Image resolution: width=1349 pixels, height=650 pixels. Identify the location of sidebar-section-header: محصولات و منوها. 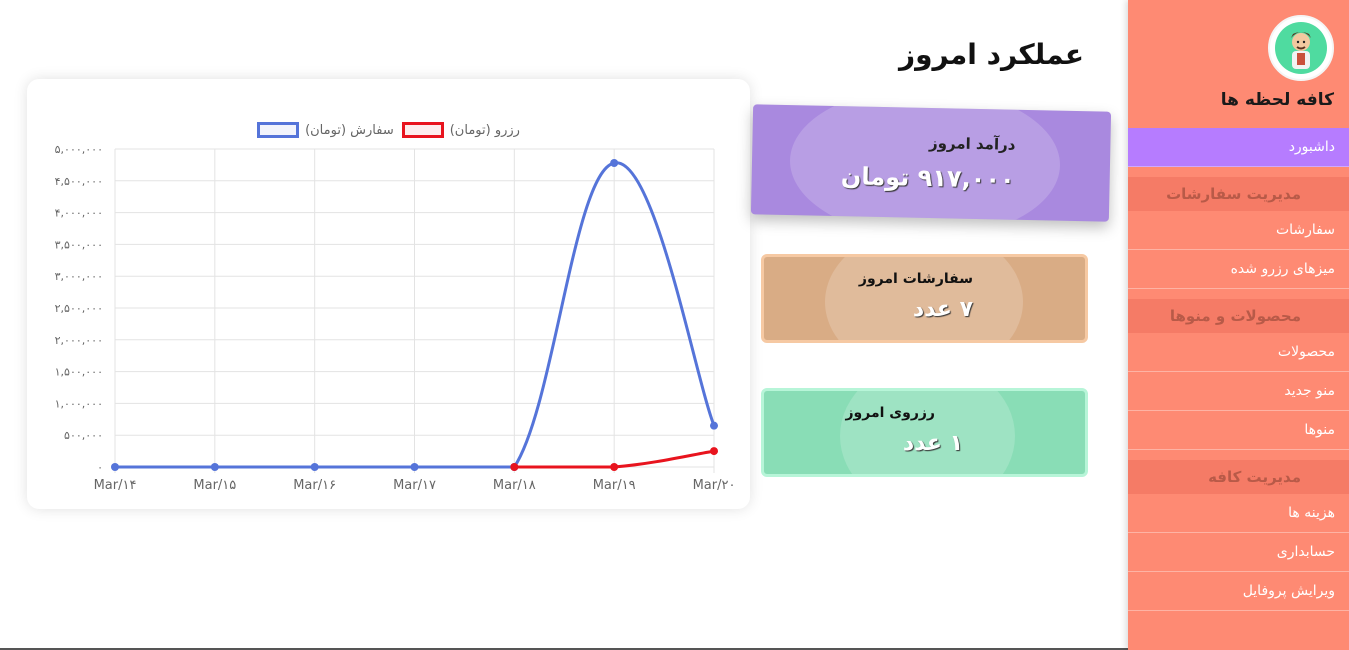
(1238, 316).